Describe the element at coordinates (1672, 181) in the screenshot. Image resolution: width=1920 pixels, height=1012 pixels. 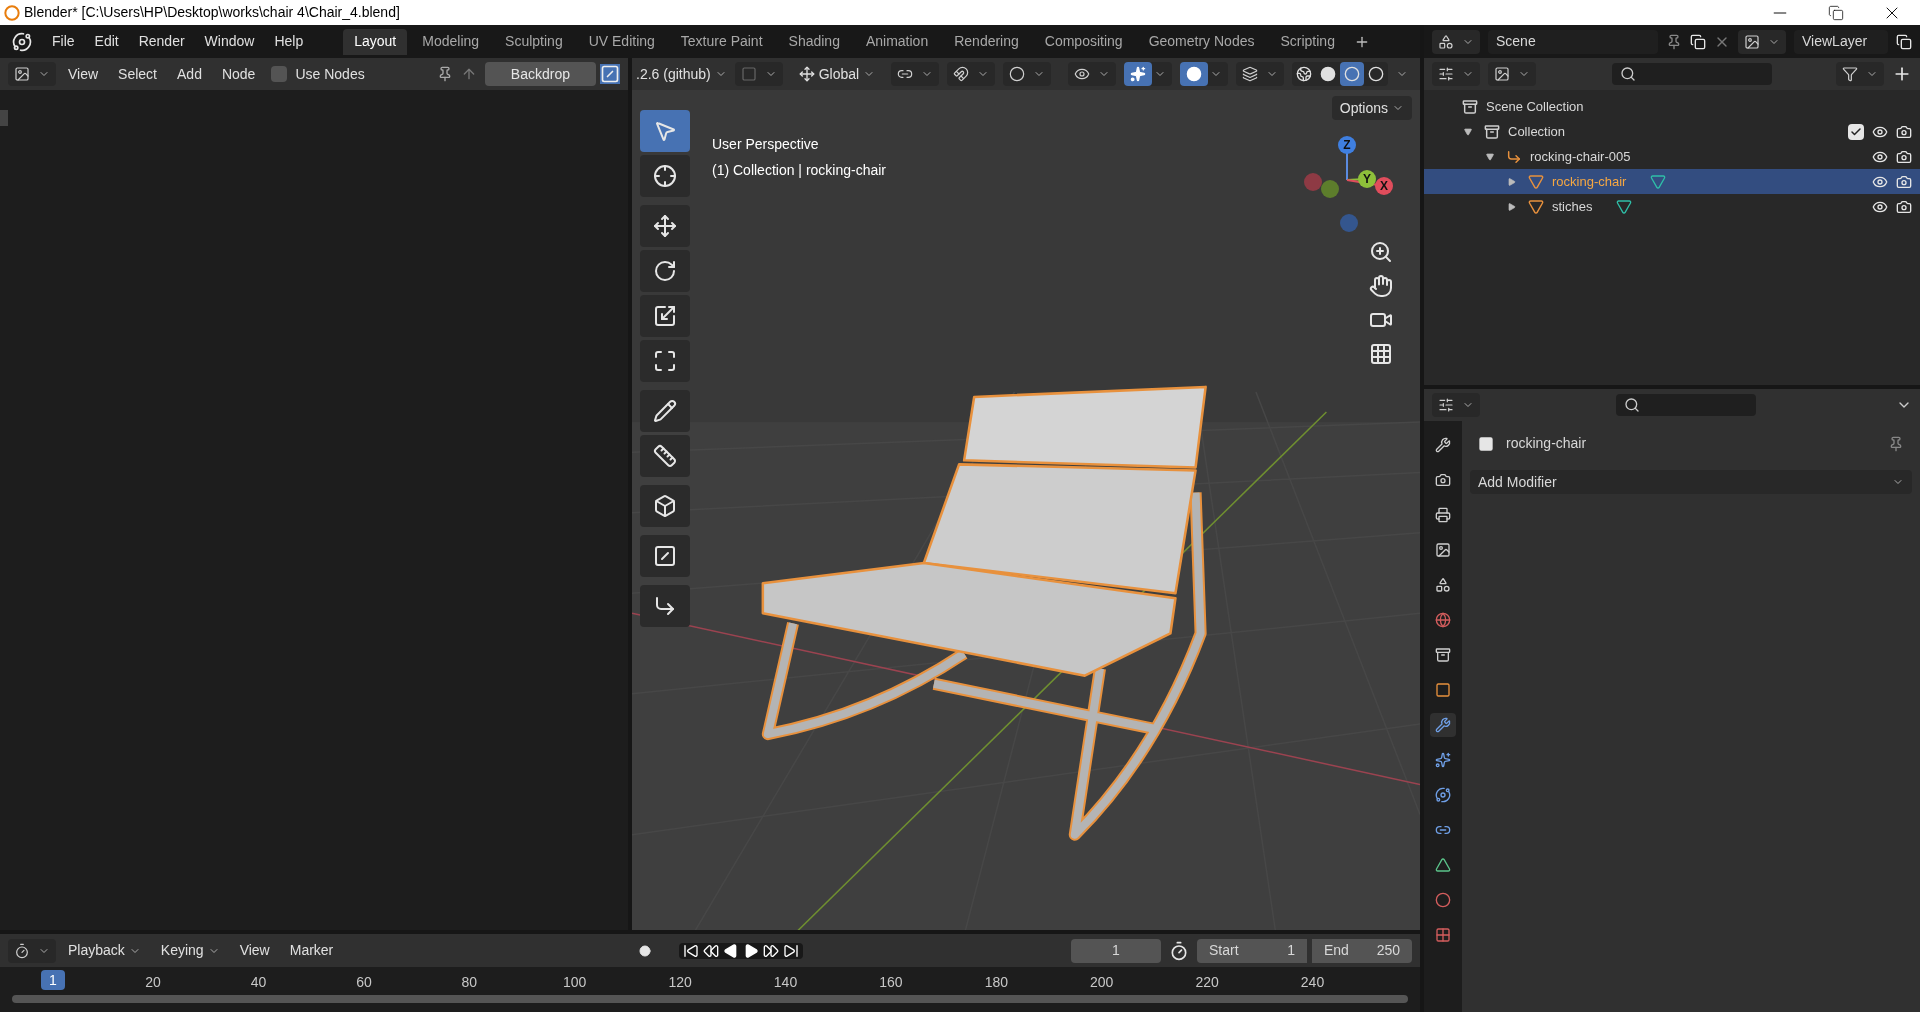
I see `outliner-row: rocking-chair` at that location.